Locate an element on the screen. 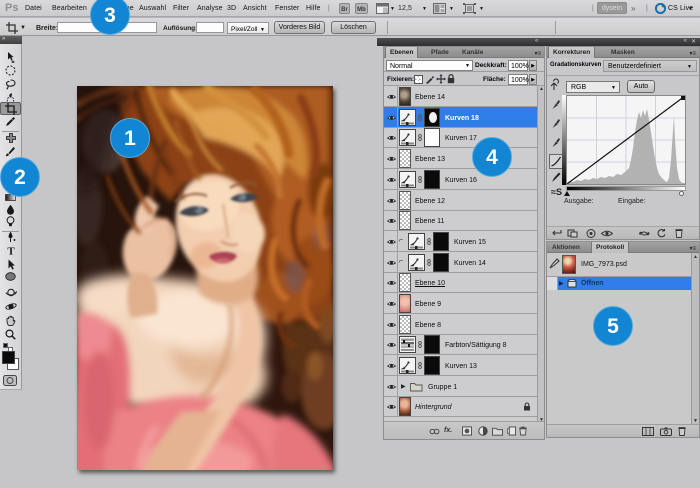 The width and height of the screenshot is (700, 488). svg-text: Mb is located at coordinates (361, 10).